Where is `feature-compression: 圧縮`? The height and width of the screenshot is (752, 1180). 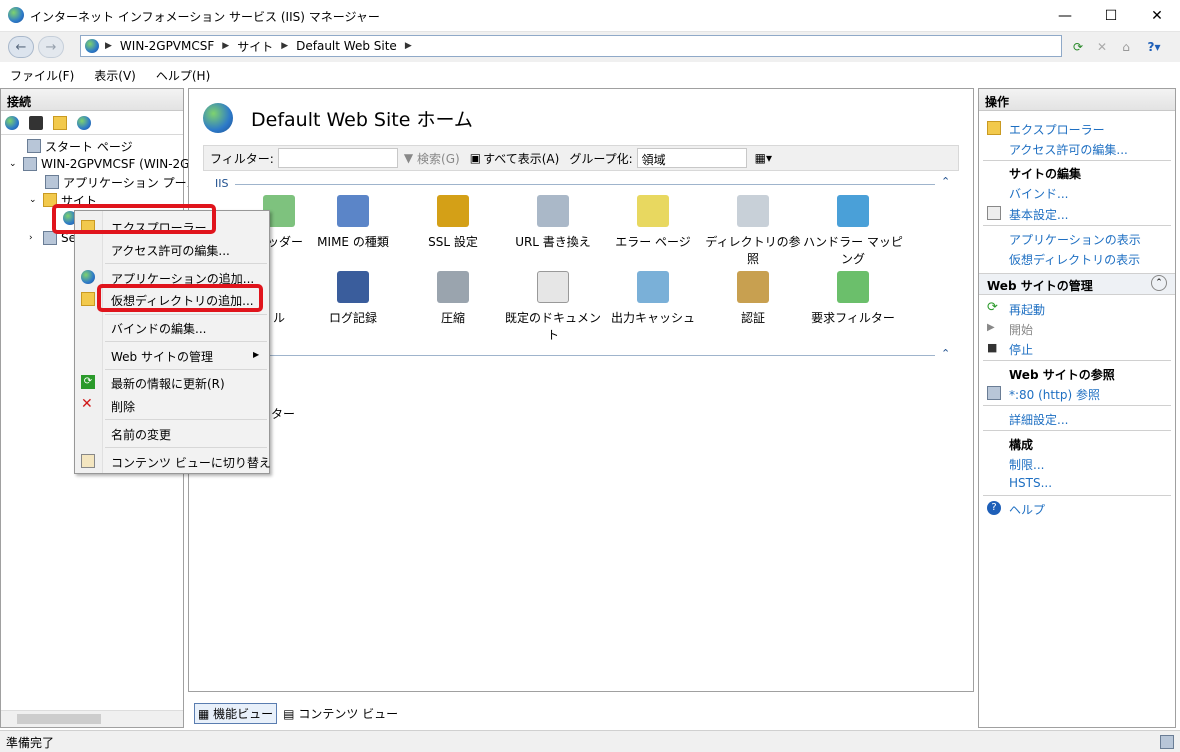 feature-compression: 圧縮 is located at coordinates (453, 298).